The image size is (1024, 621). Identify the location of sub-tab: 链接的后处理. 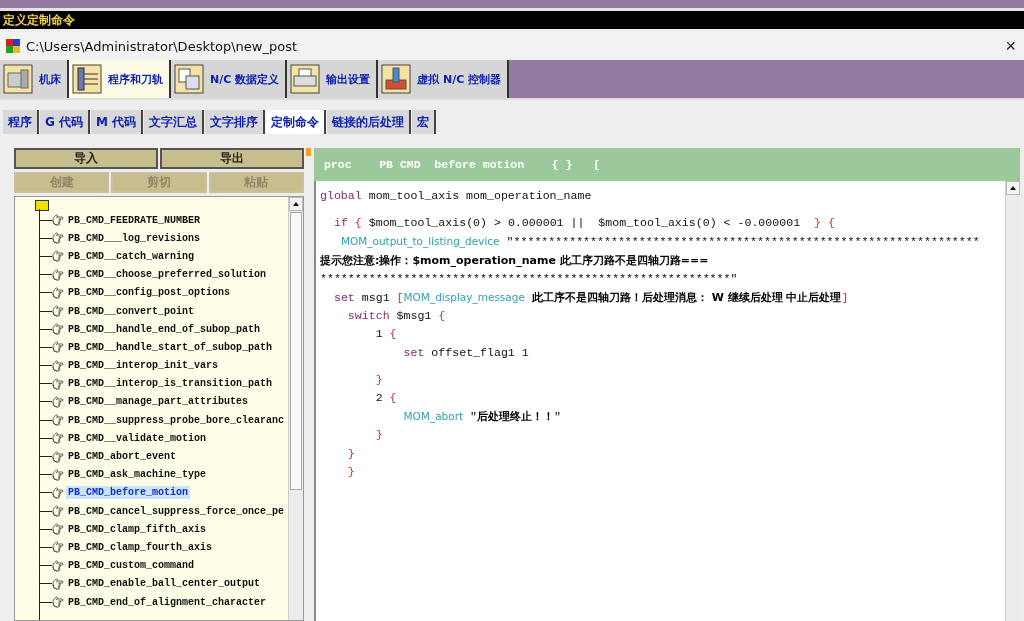
(369, 122).